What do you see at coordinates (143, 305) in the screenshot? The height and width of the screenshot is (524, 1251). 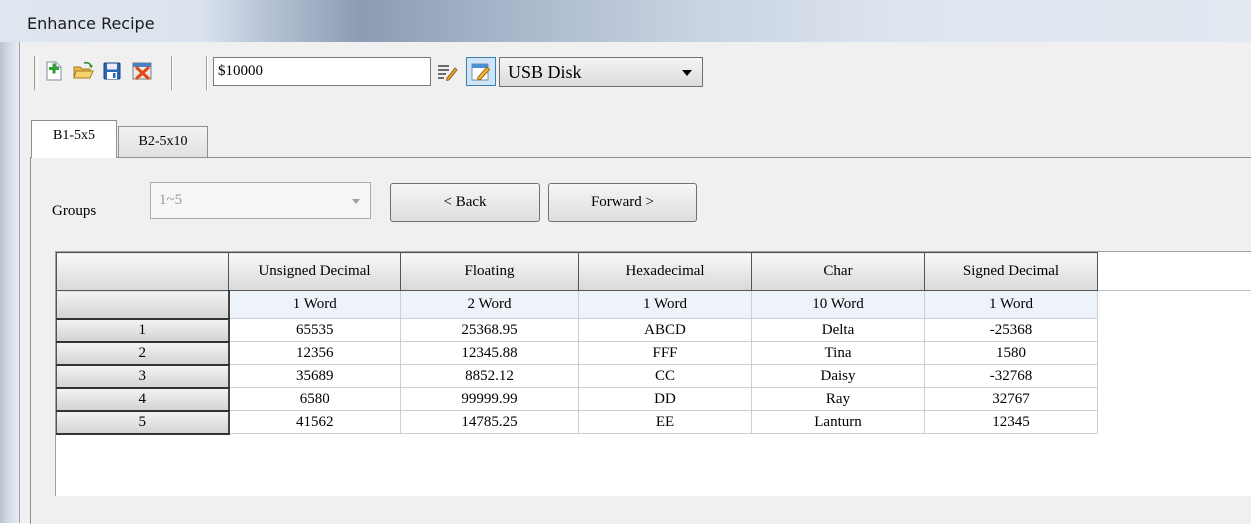 I see `row-header` at bounding box center [143, 305].